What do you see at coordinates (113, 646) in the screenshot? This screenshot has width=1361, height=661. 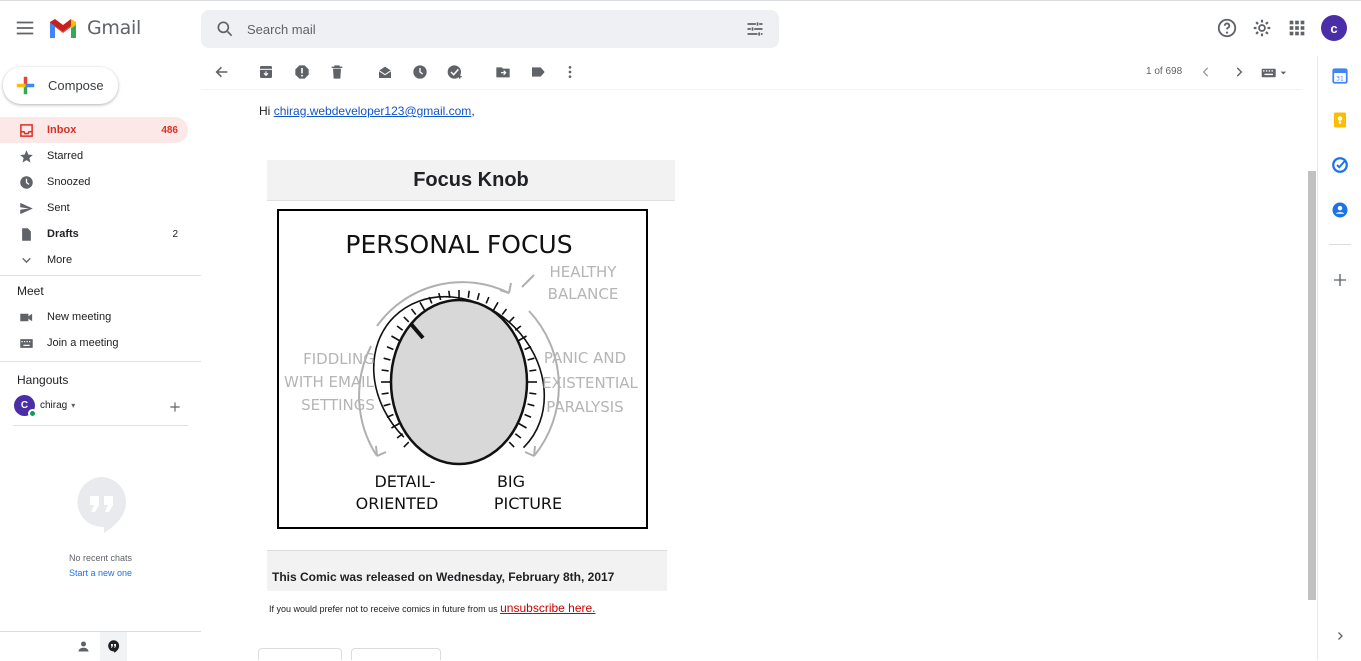 I see `hangouts-tab` at bounding box center [113, 646].